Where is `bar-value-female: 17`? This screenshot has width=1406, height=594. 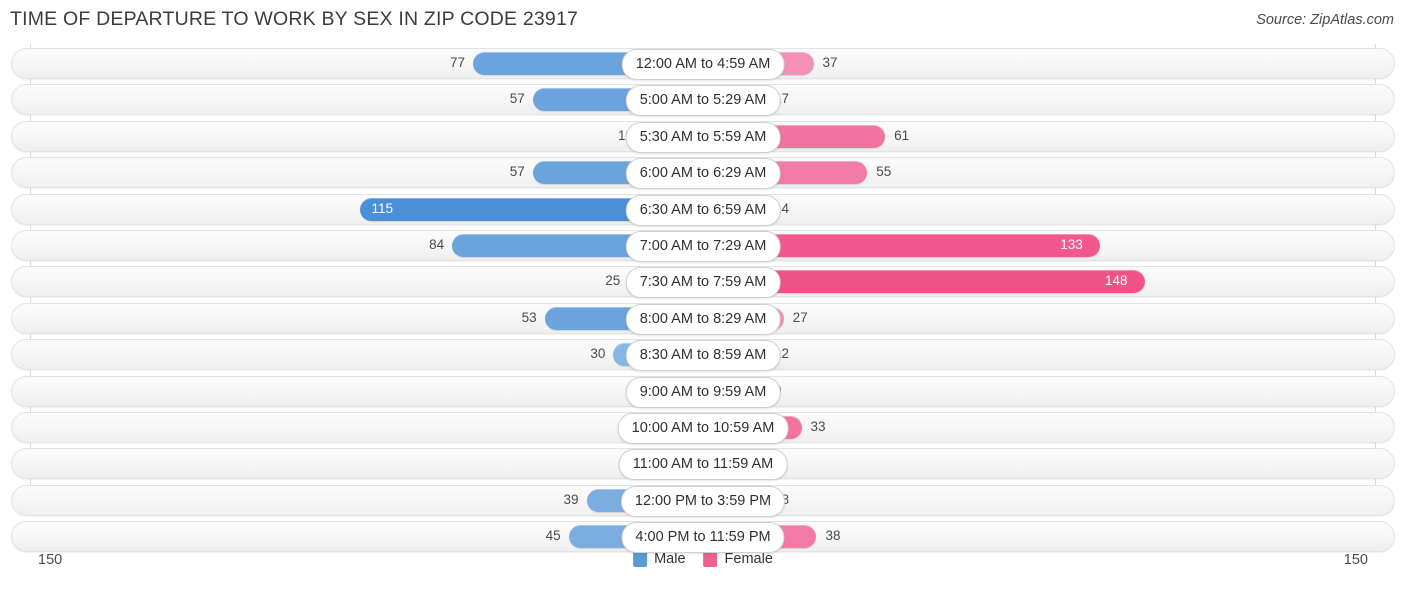
bar-value-female: 17 is located at coordinates (782, 99).